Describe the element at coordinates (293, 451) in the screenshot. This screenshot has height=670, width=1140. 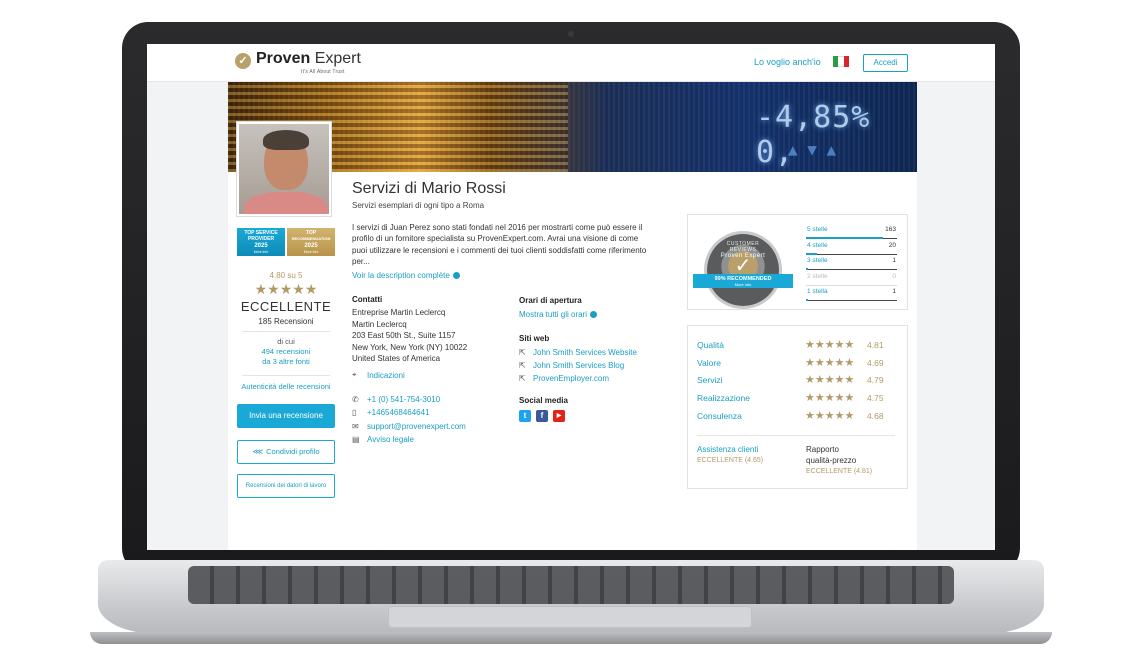
I see `share-label: Condividi profilo` at that location.